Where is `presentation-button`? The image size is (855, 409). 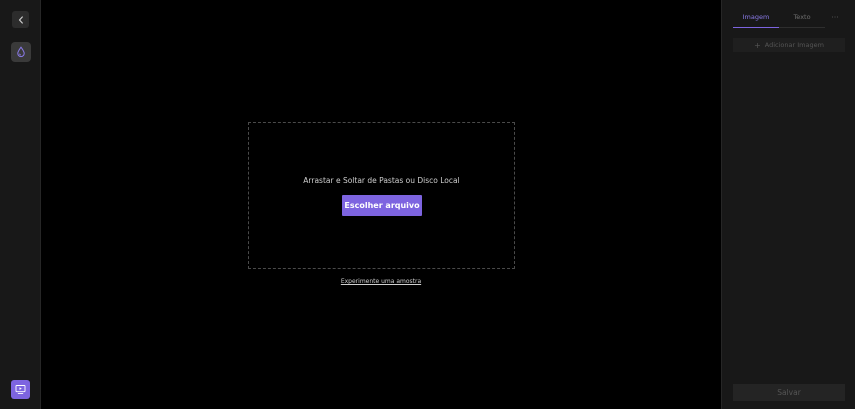
presentation-button is located at coordinates (20, 389).